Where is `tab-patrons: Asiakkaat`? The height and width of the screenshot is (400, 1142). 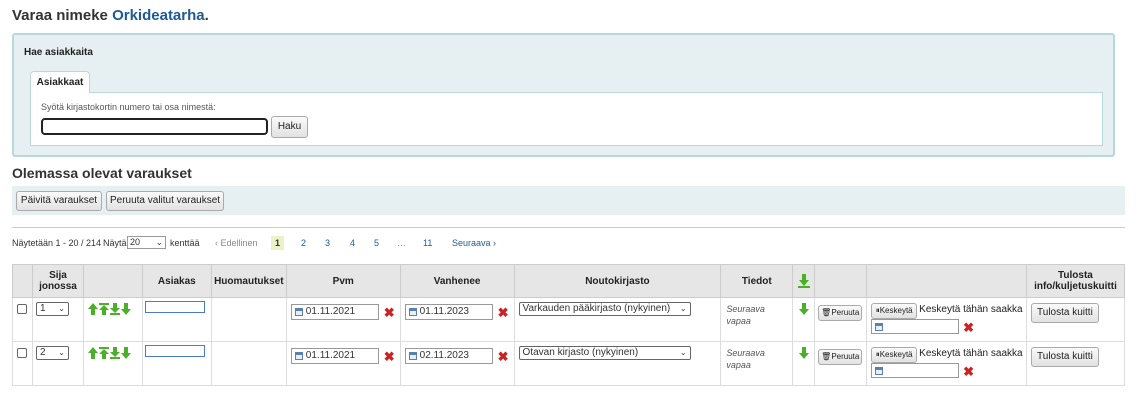 tab-patrons: Asiakkaat is located at coordinates (60, 82).